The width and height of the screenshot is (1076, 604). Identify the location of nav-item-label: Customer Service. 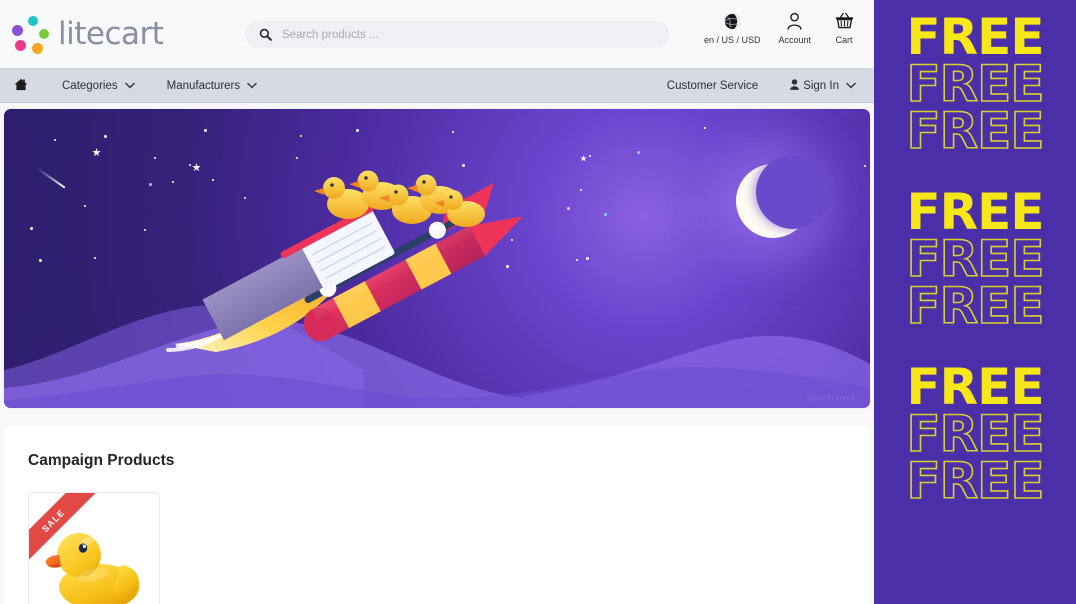
(712, 85).